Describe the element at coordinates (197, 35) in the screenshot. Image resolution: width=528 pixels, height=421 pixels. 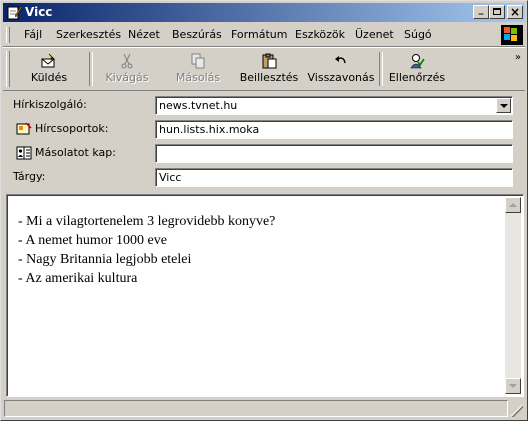
I see `menu-insert: Beszúrás` at that location.